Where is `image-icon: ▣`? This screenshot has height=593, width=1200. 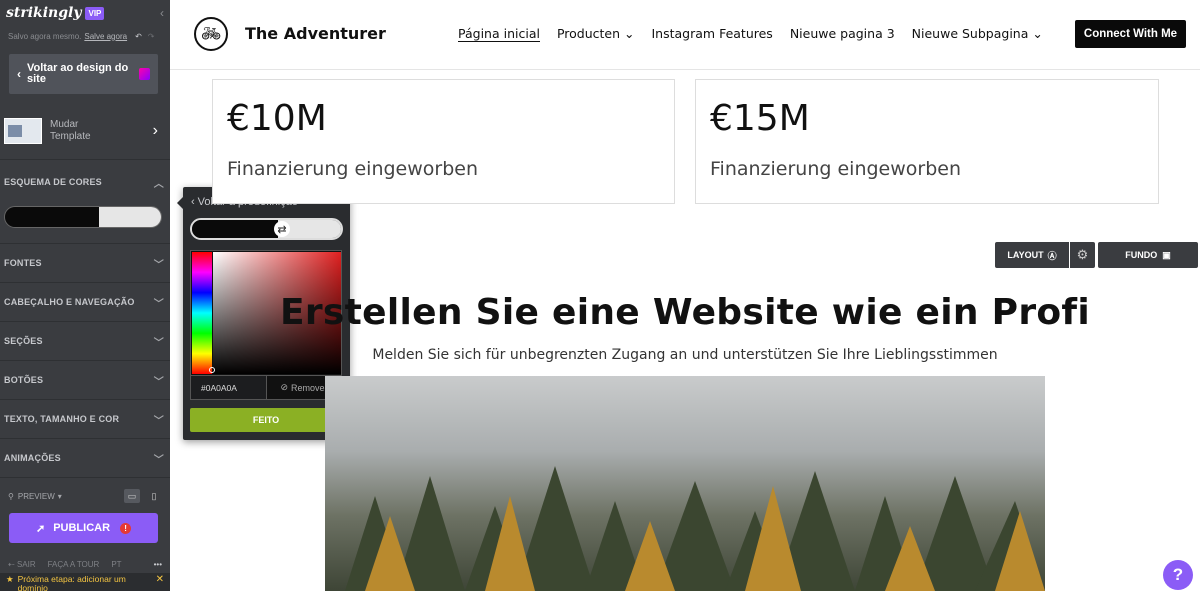 image-icon: ▣ is located at coordinates (1166, 254).